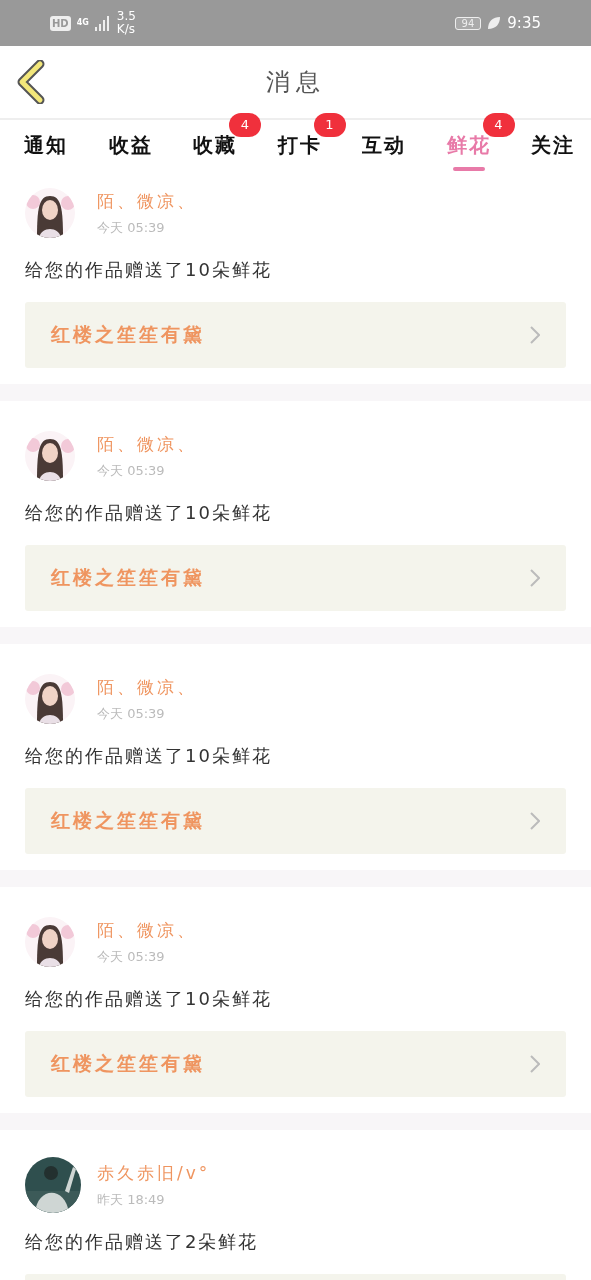 This screenshot has width=591, height=1280. What do you see at coordinates (102, 23) in the screenshot?
I see `signal-icon` at bounding box center [102, 23].